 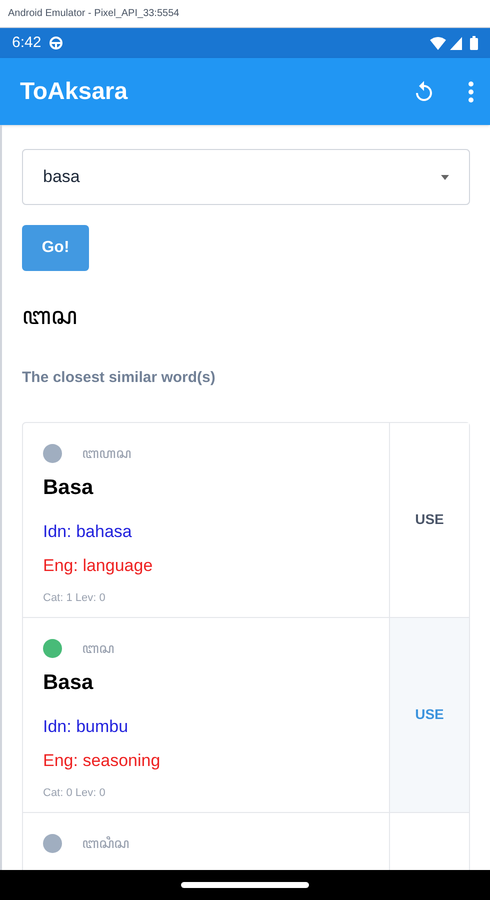 I want to click on word-meta: Cat: 1 Lev: 0, so click(x=74, y=598).